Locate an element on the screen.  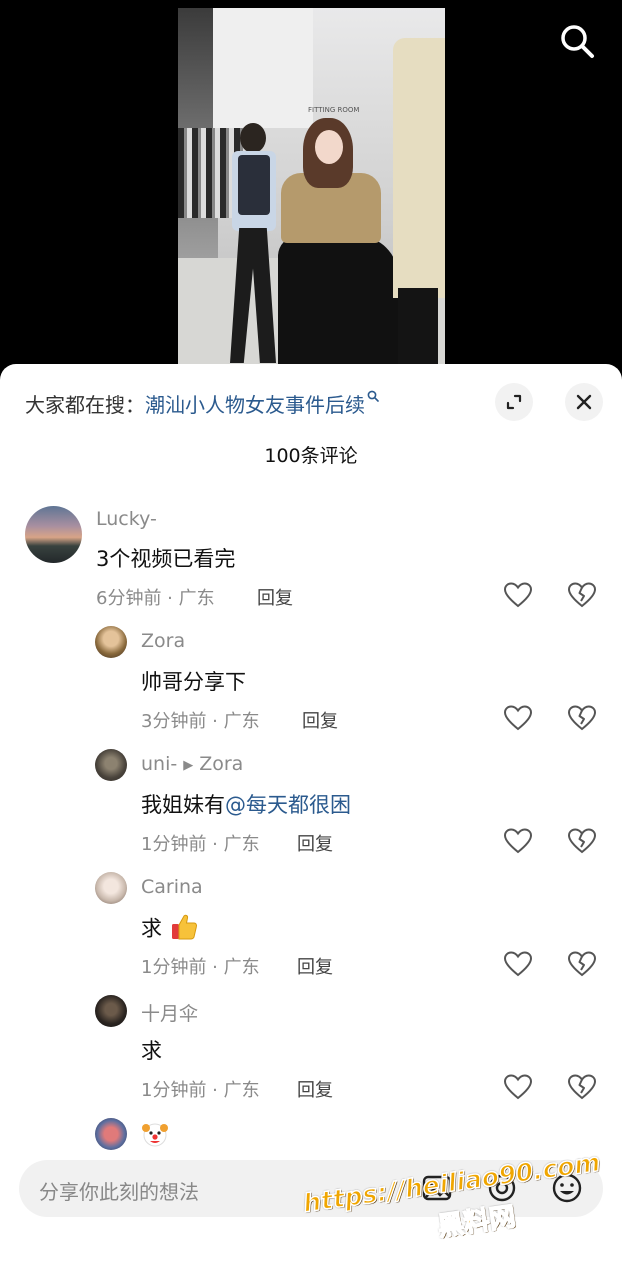
trending-topic-link: 潮汕小人物女友事件后续 is located at coordinates (255, 403).